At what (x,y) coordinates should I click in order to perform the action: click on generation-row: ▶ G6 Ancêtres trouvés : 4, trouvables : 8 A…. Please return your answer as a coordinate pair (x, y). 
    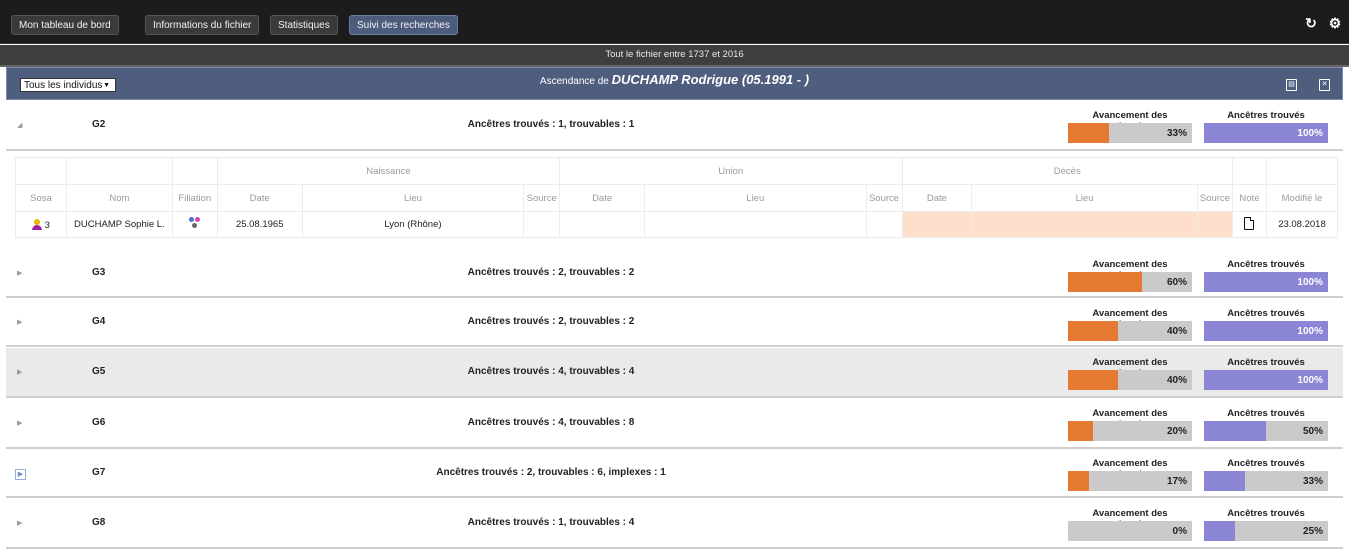
    Looking at the image, I should click on (674, 424).